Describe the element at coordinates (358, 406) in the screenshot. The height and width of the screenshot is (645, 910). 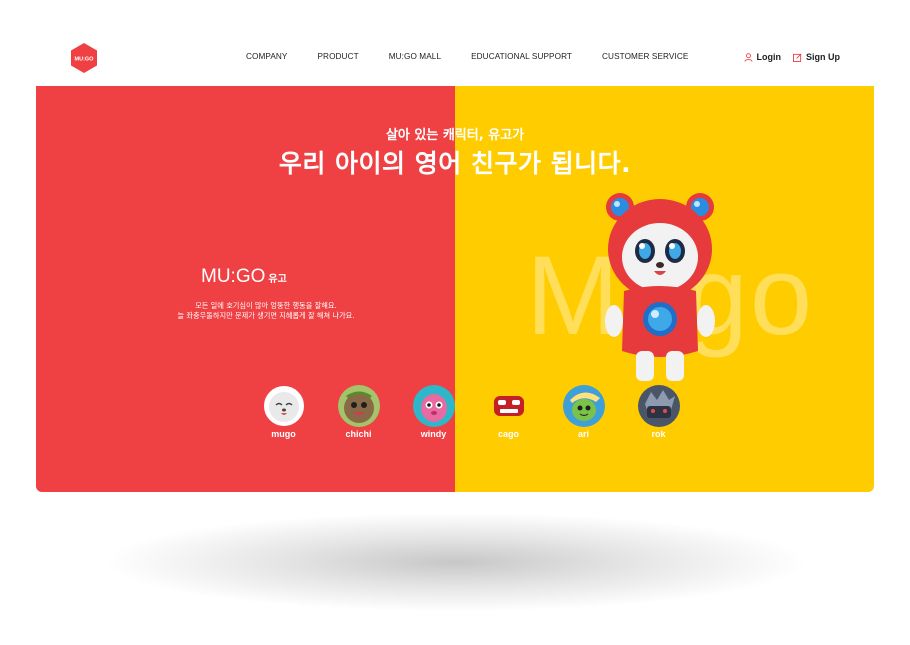
I see `chichi-avatar` at that location.